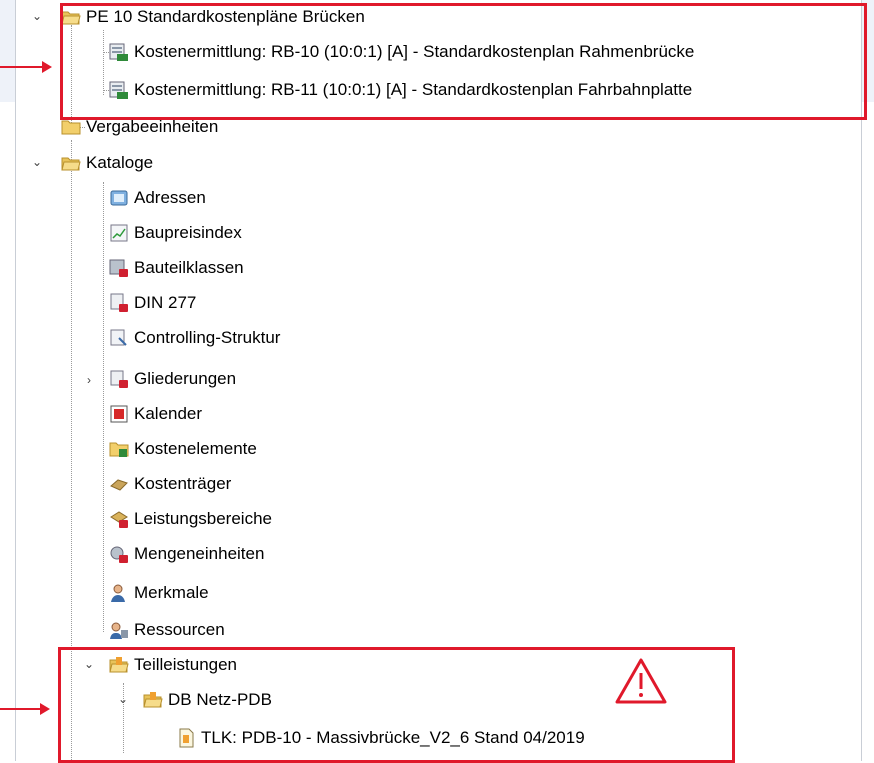 The height and width of the screenshot is (763, 874). I want to click on locked-structure-icon, so click(119, 379).